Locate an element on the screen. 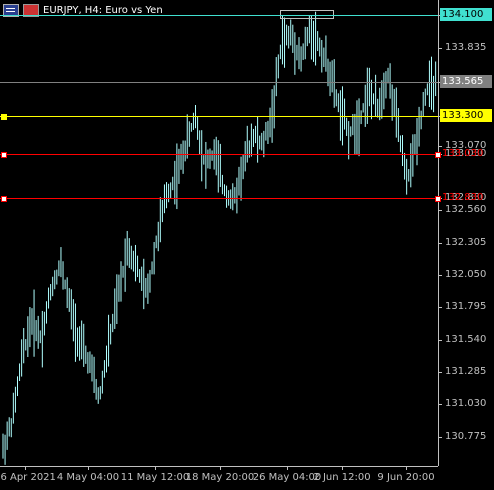 The width and height of the screenshot is (494, 490). level-red-lower-handle is located at coordinates (4, 199).